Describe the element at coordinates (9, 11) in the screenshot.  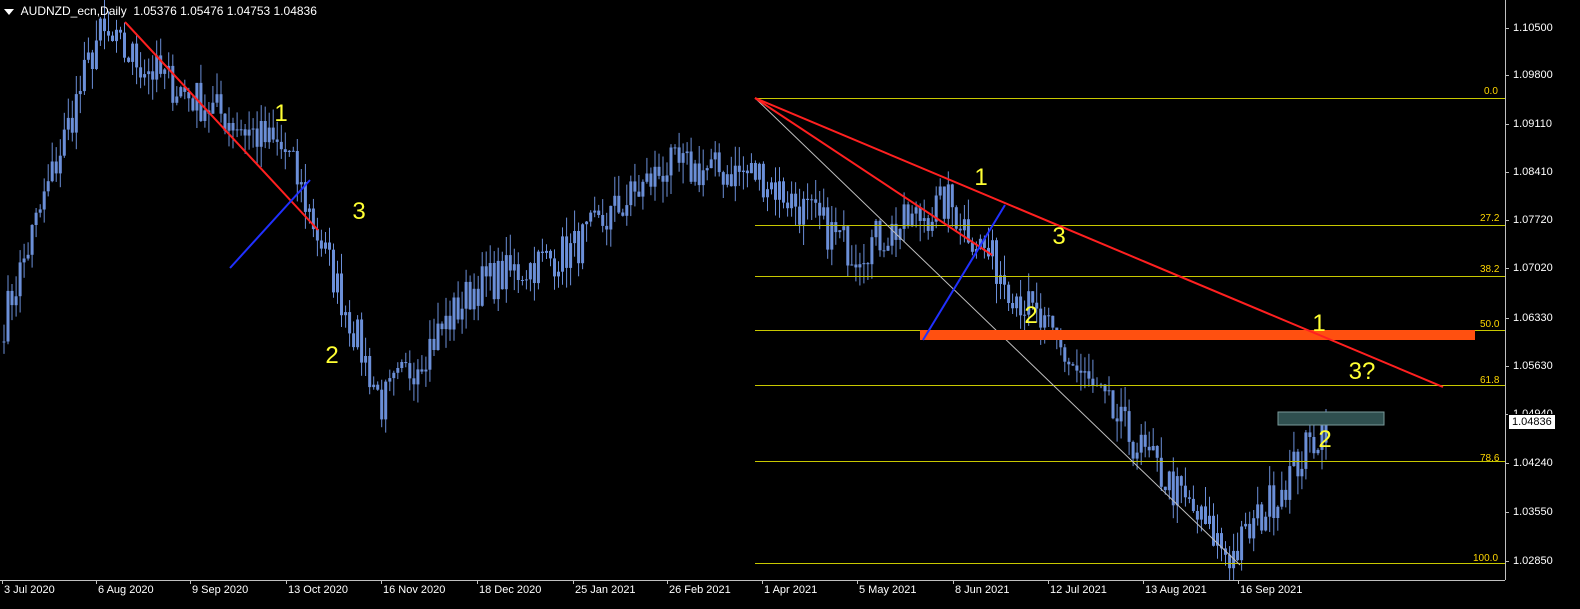
I see `dropdown-triangle-icon` at that location.